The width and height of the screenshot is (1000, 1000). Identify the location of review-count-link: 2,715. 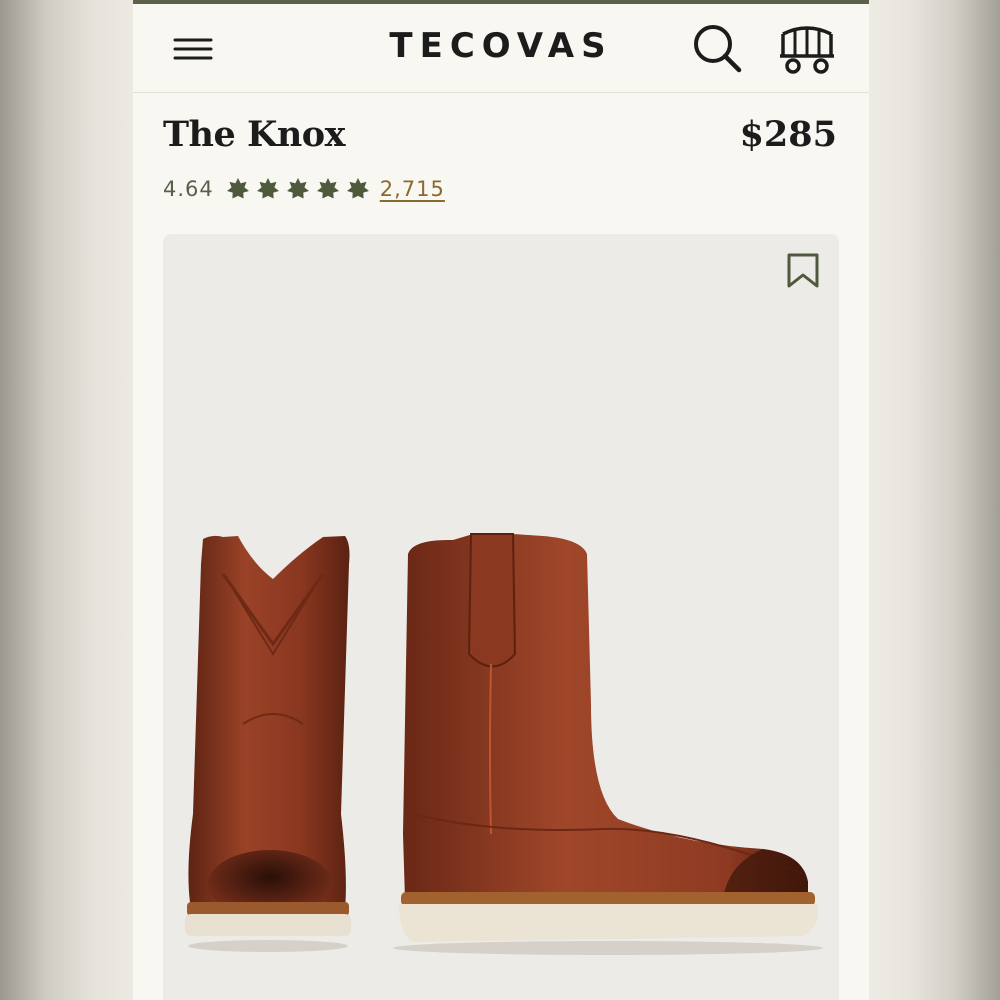
(412, 189).